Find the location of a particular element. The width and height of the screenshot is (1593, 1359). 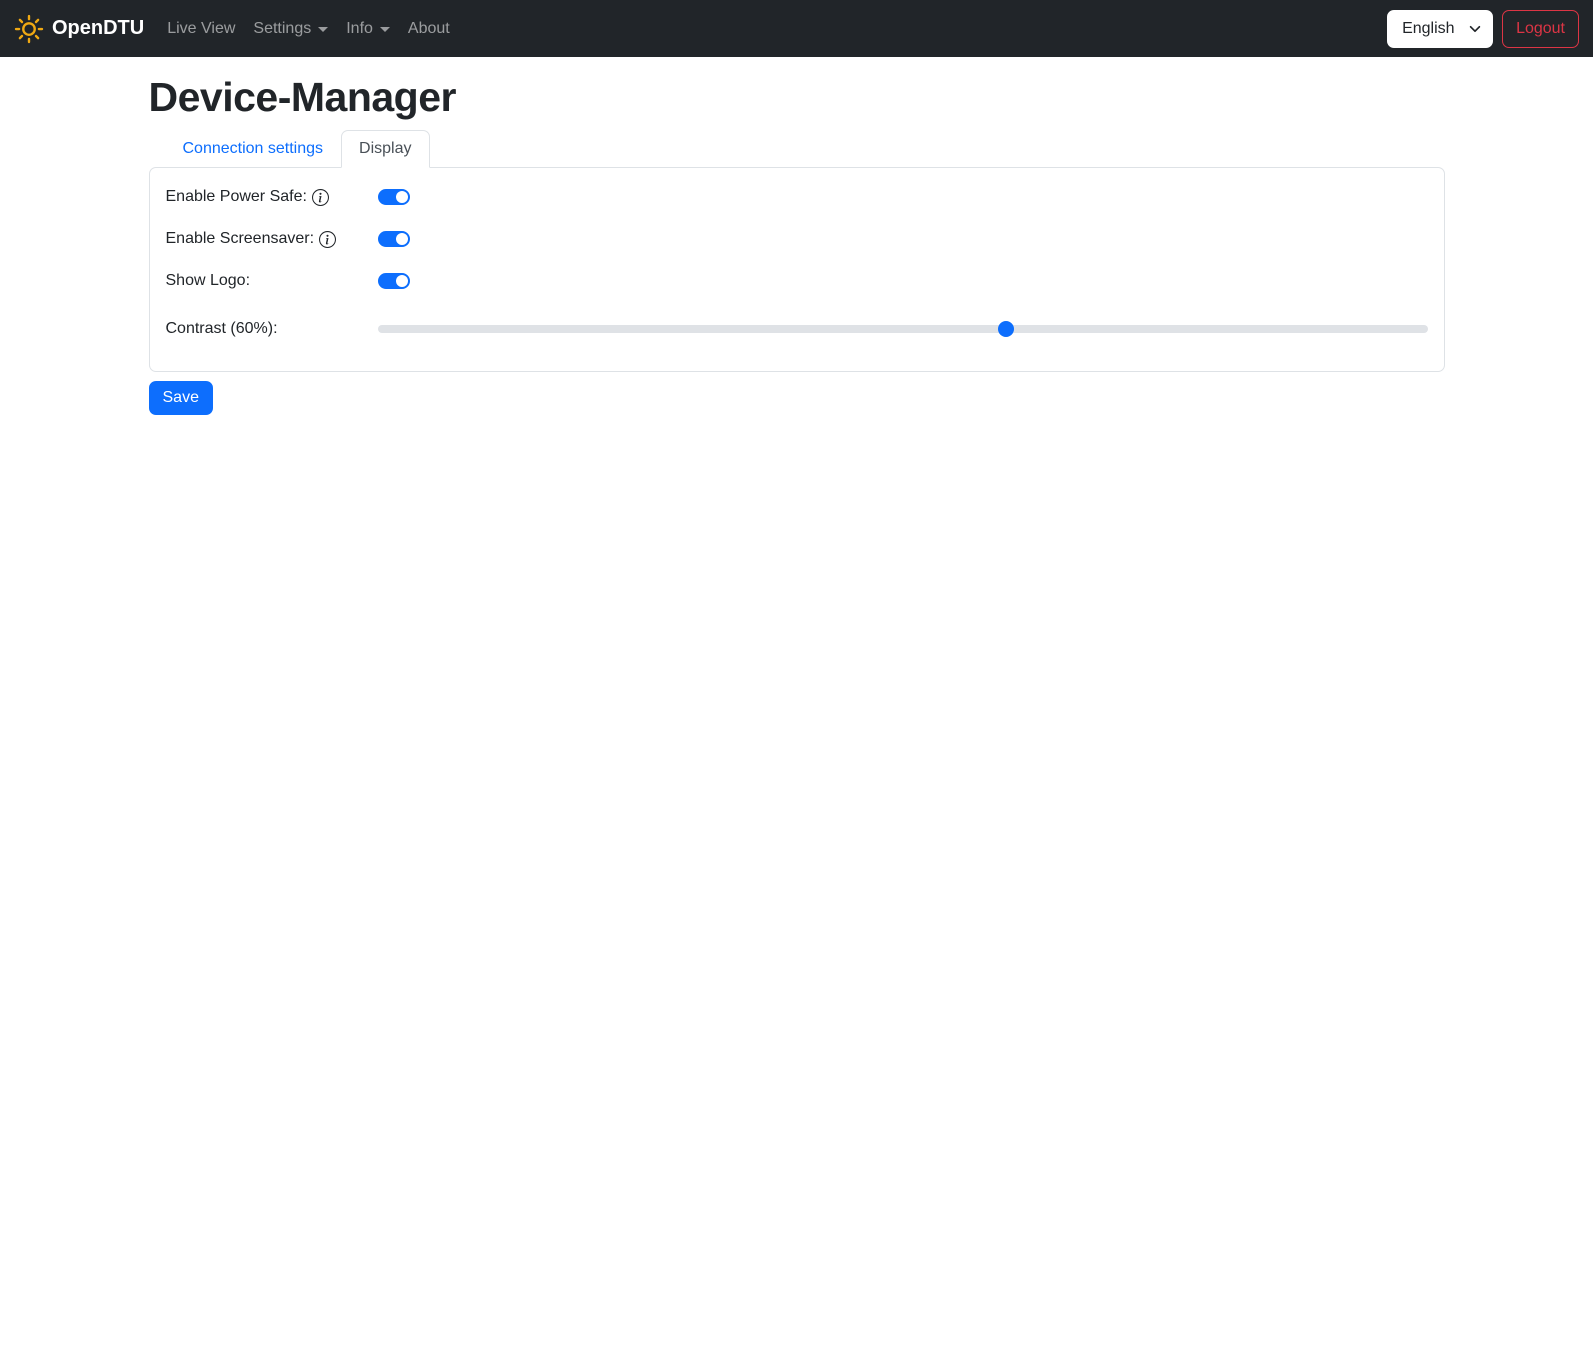

form-row-enable-power-safe: Enable Power Safe: is located at coordinates (797, 197).